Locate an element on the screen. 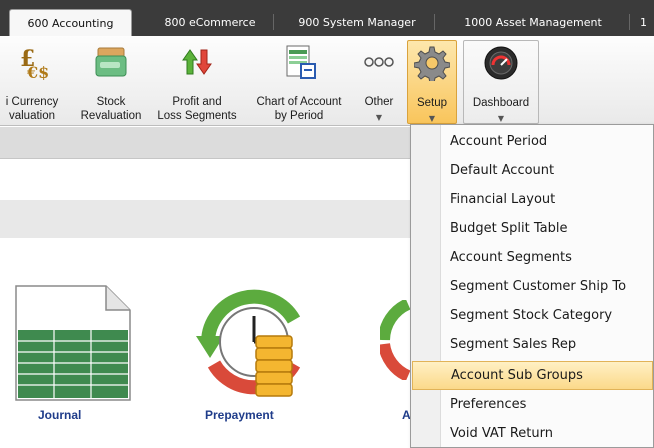 The image size is (654, 448). profit-loss-segments-label-2: Loss Segments is located at coordinates (197, 116).